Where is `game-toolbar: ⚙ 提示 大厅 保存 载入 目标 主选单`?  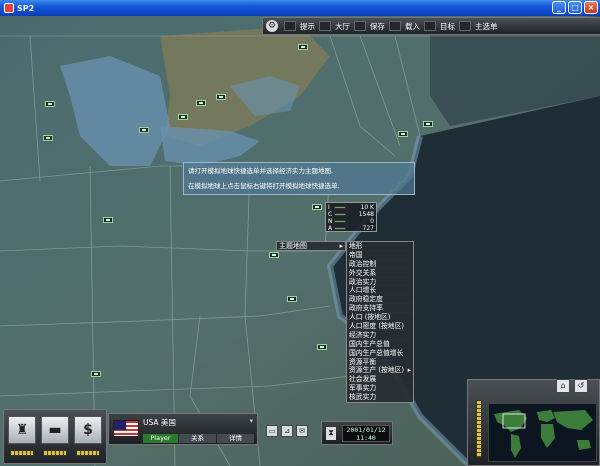 game-toolbar: ⚙ 提示 大厅 保存 载入 目标 主选单 is located at coordinates (431, 26).